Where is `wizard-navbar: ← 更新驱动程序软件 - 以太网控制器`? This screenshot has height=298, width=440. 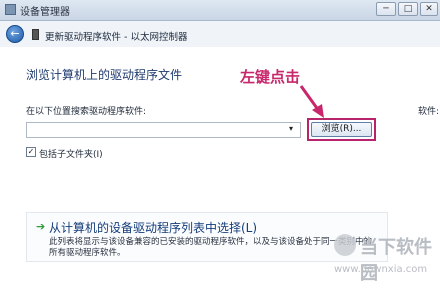 wizard-navbar: ← 更新驱动程序软件 - 以太网控制器 is located at coordinates (220, 34).